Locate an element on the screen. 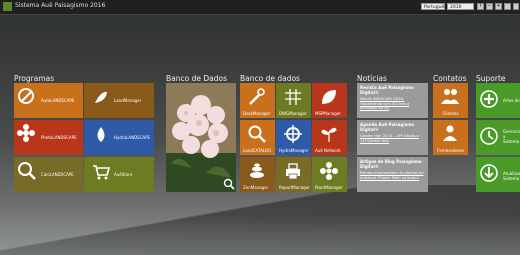 This screenshot has width=520, height=255. tile-fornecedores: Fornecedores is located at coordinates (450, 137).